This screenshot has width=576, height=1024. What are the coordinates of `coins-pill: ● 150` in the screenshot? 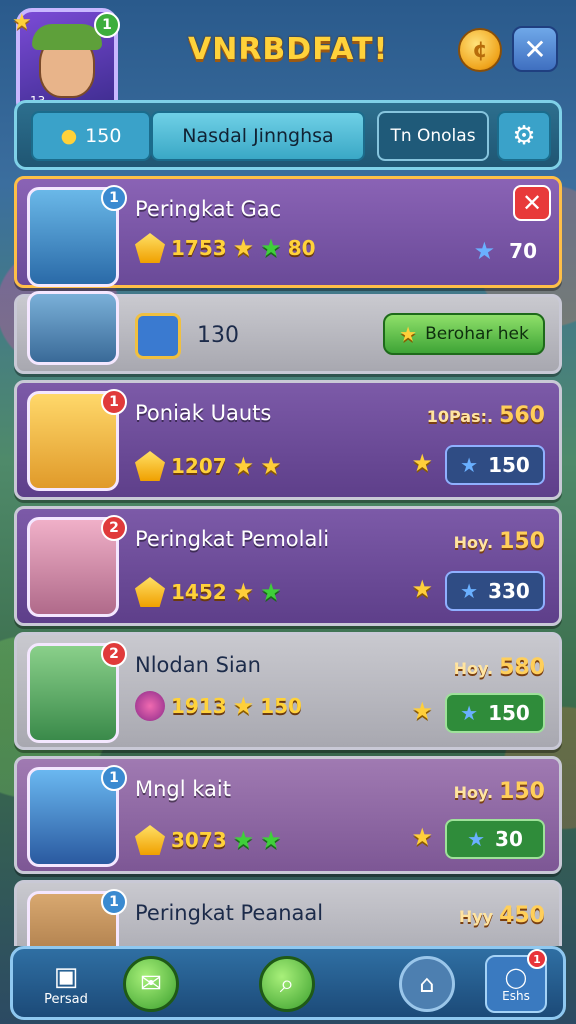 It's located at (91, 136).